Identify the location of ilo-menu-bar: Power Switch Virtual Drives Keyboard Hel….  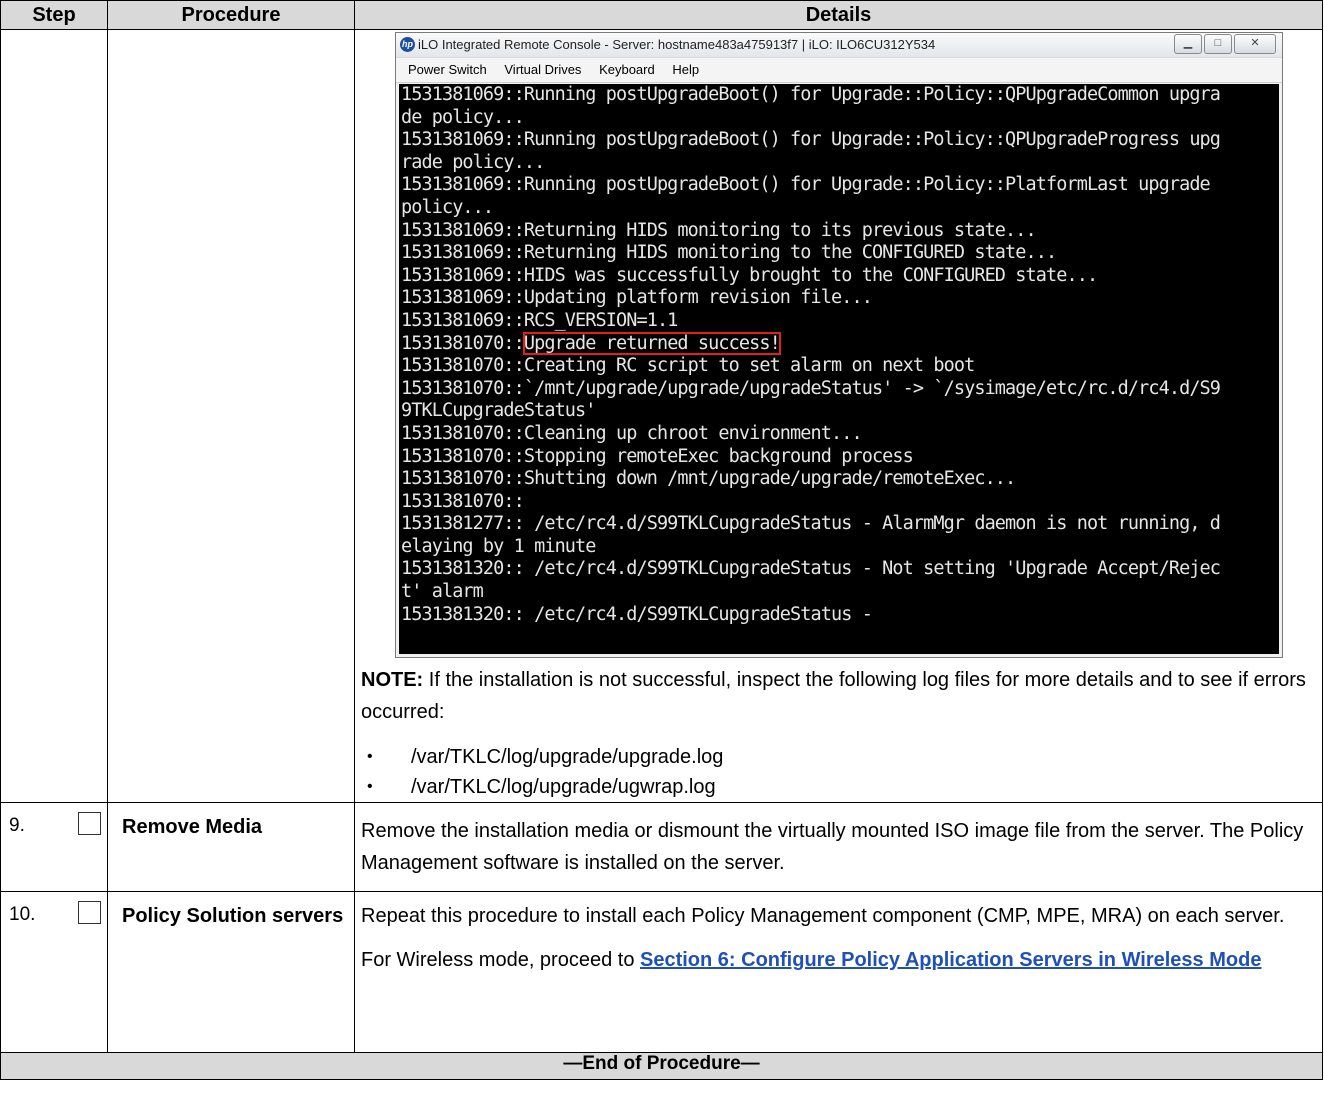
(839, 70).